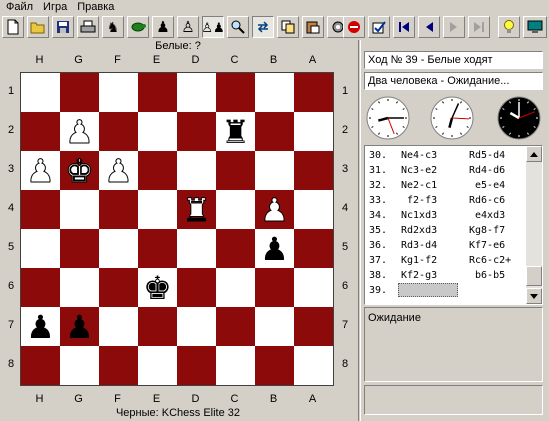 This screenshot has width=549, height=421. I want to click on open-file-button, so click(38, 27).